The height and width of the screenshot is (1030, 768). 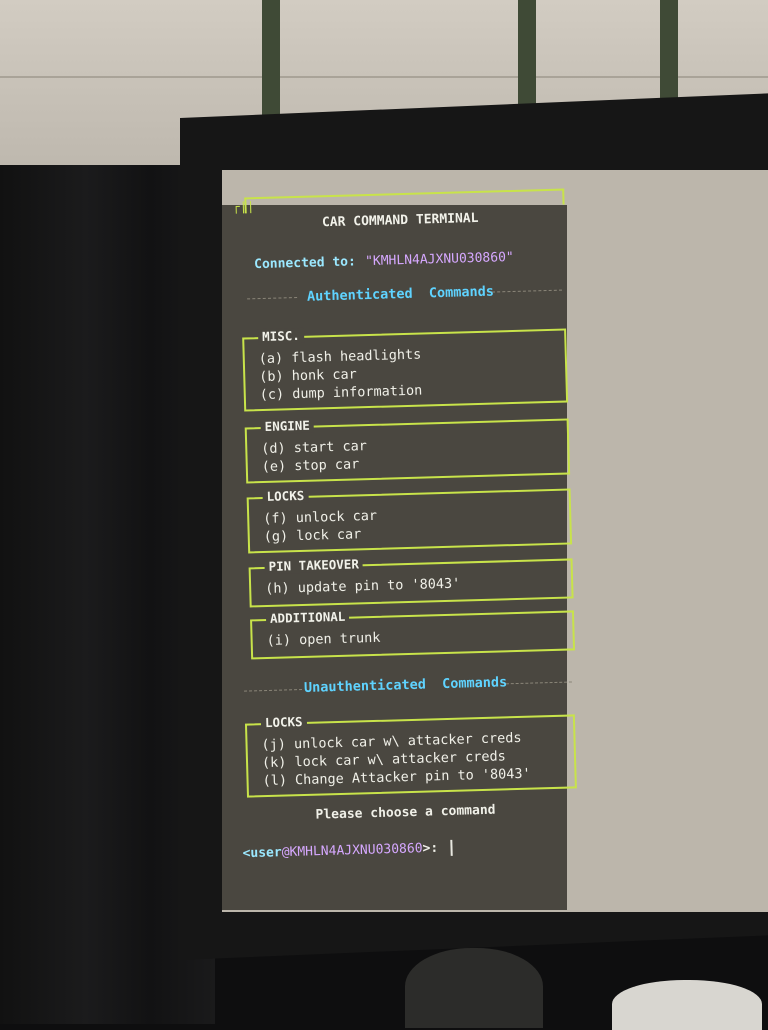 What do you see at coordinates (405, 812) in the screenshot?
I see `choose-command-text: Please choose a command` at bounding box center [405, 812].